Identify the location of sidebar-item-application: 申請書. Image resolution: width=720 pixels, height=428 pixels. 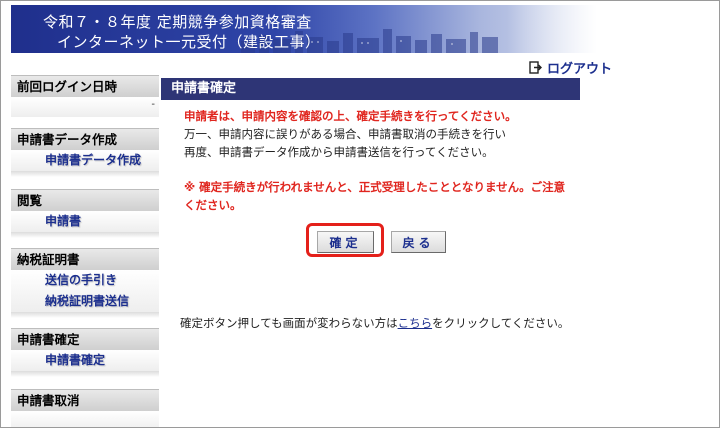
(85, 221).